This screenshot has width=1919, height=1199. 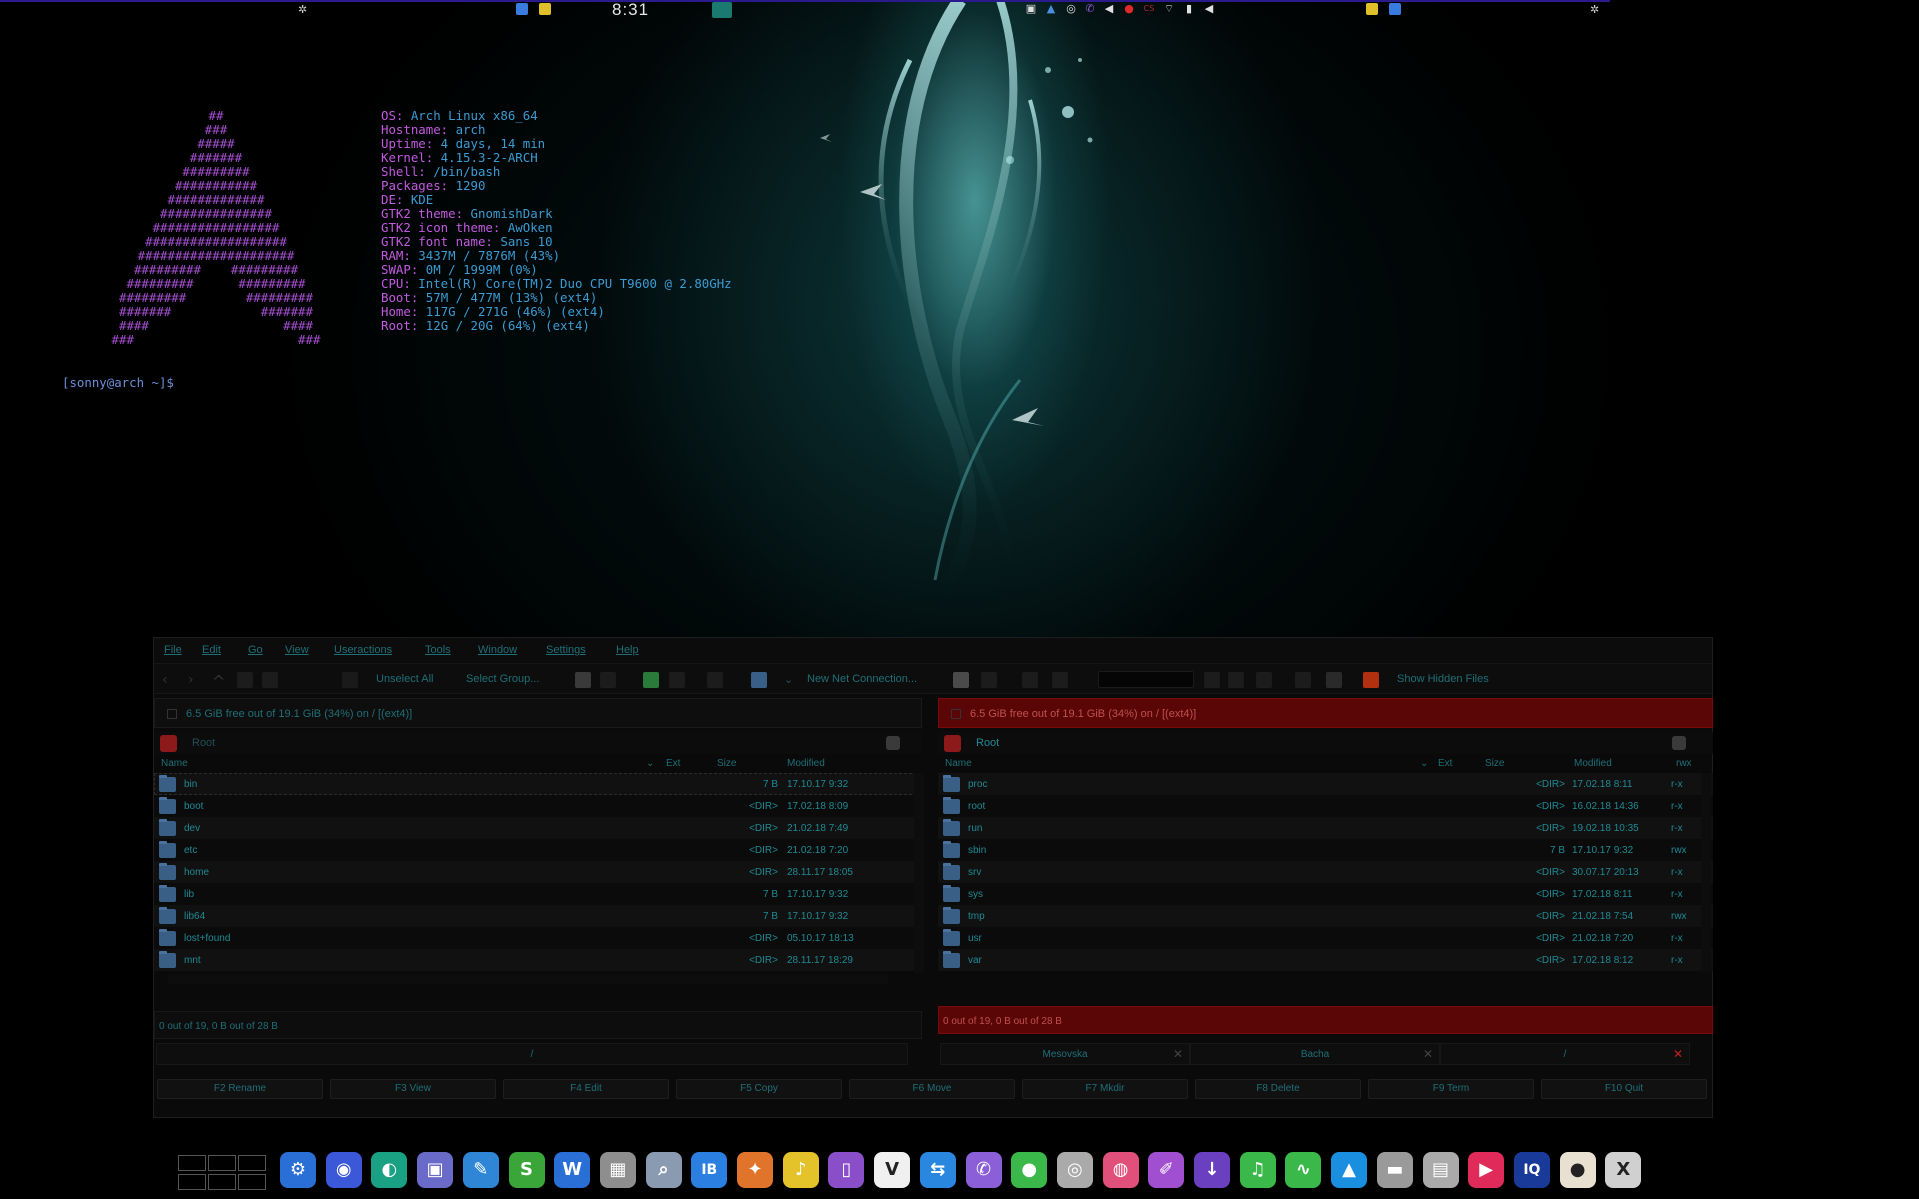 What do you see at coordinates (677, 680) in the screenshot?
I see `sync-icon` at bounding box center [677, 680].